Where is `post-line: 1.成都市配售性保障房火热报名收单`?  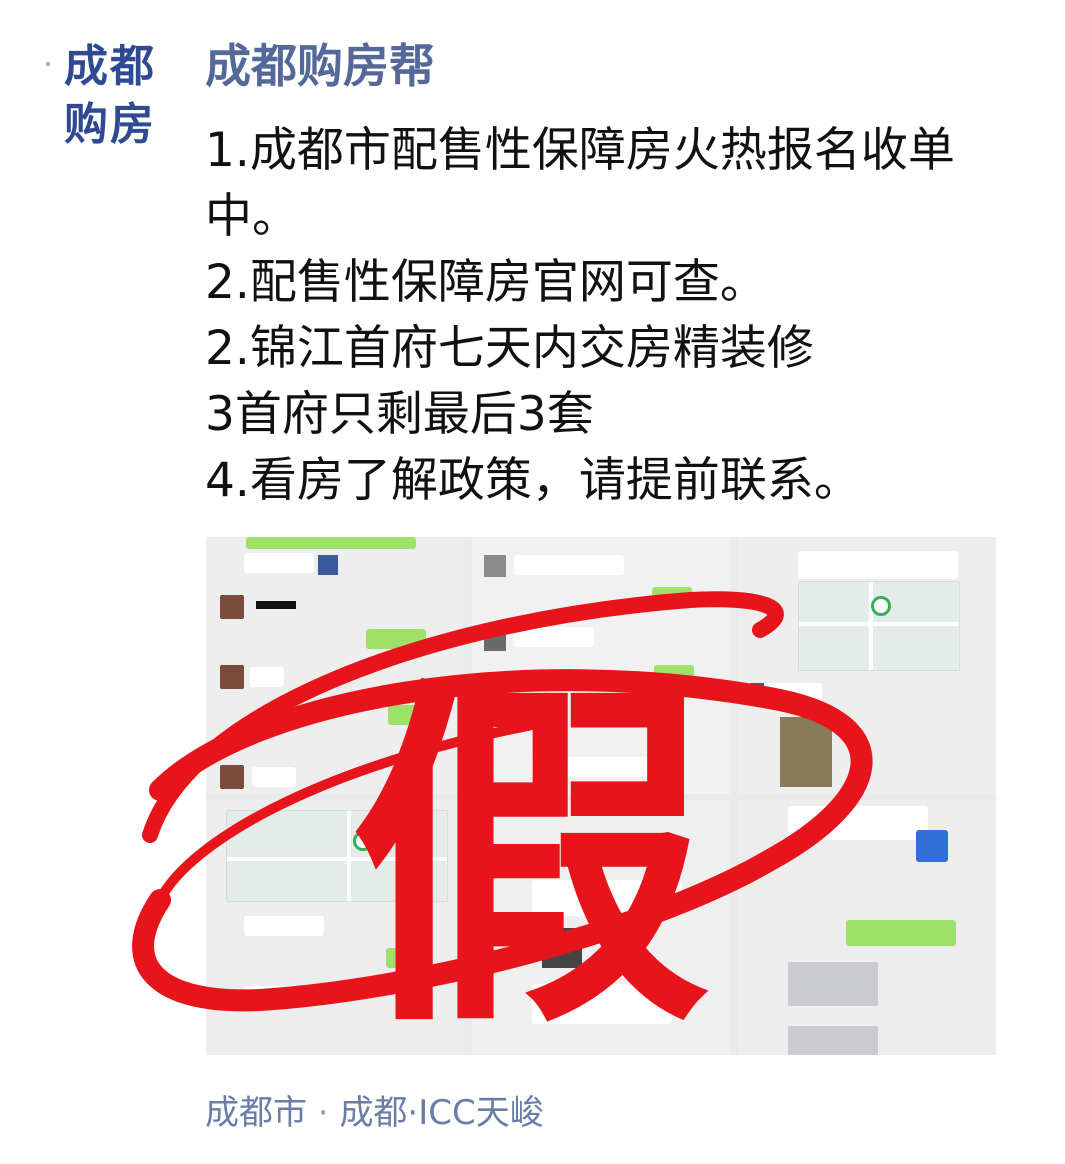 post-line: 1.成都市配售性保障房火热报名收单 is located at coordinates (580, 150).